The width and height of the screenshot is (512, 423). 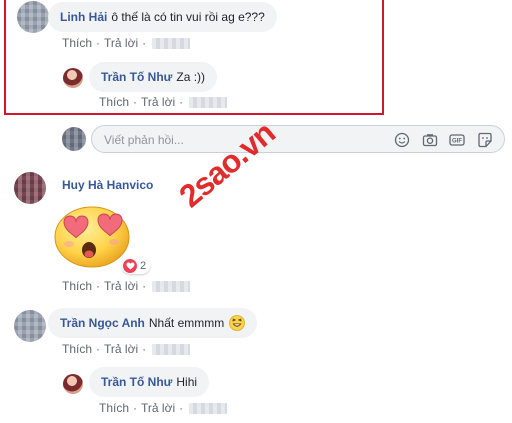 I want to click on reaction-count: 2, so click(x=136, y=266).